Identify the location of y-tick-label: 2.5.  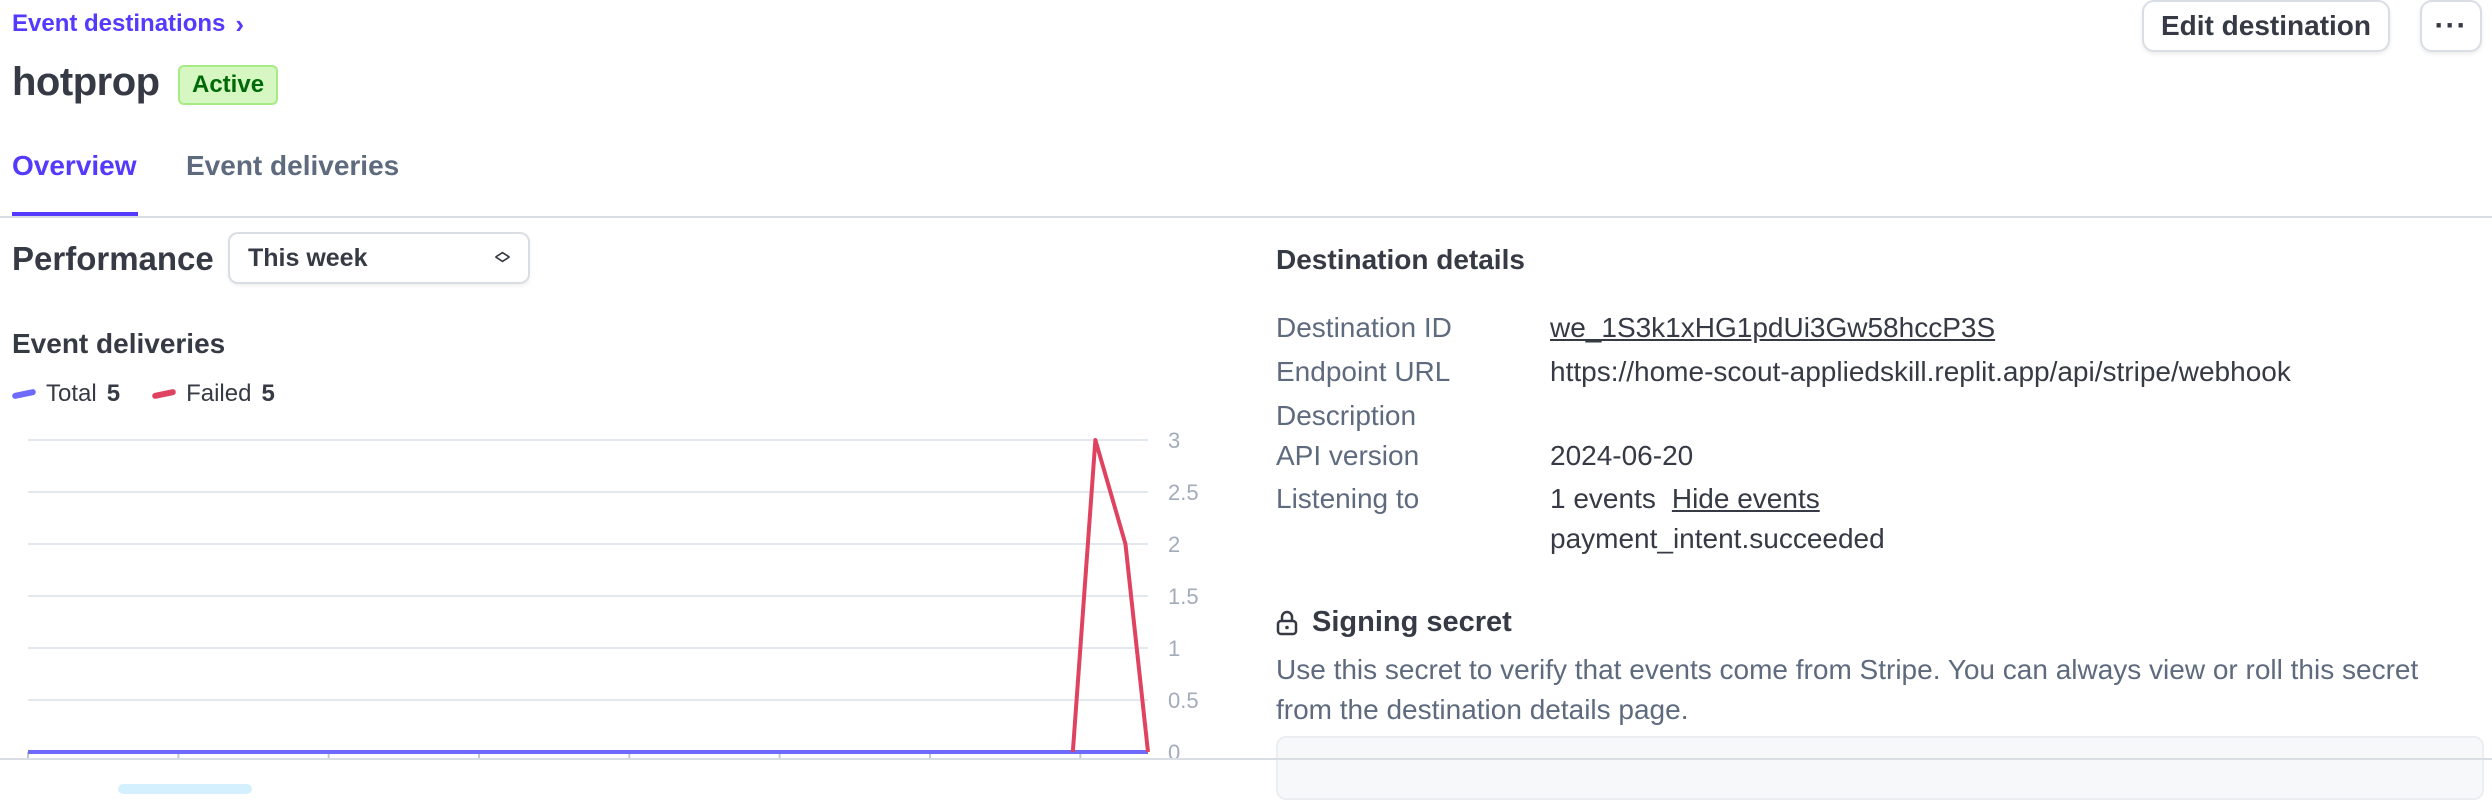
(1183, 492).